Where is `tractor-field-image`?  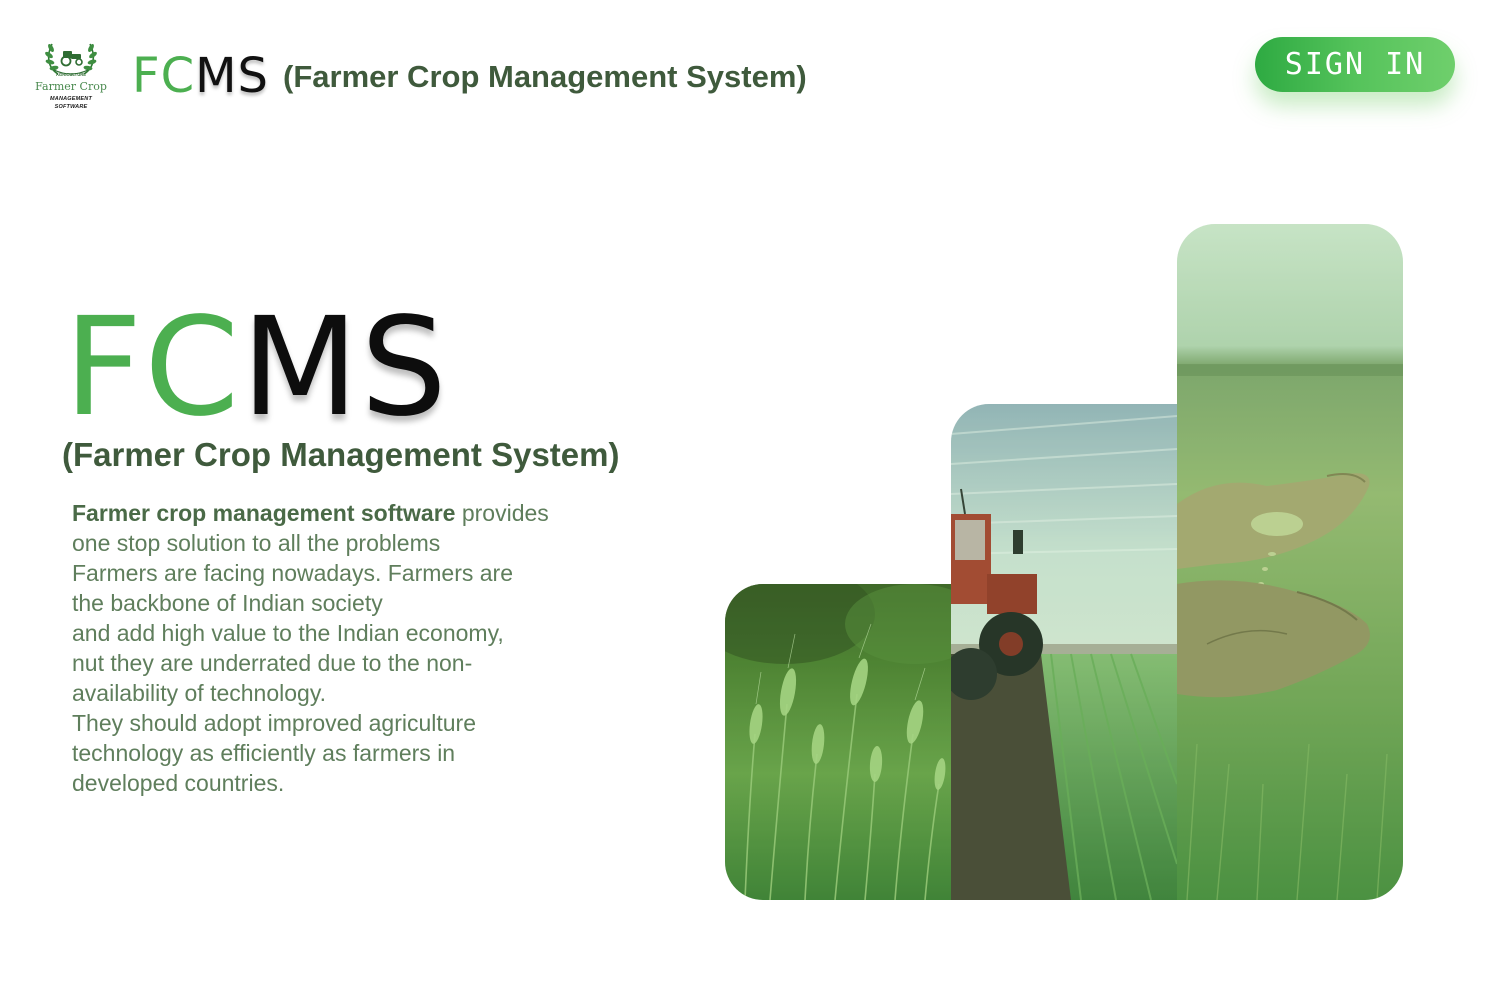
tractor-field-image is located at coordinates (1064, 652).